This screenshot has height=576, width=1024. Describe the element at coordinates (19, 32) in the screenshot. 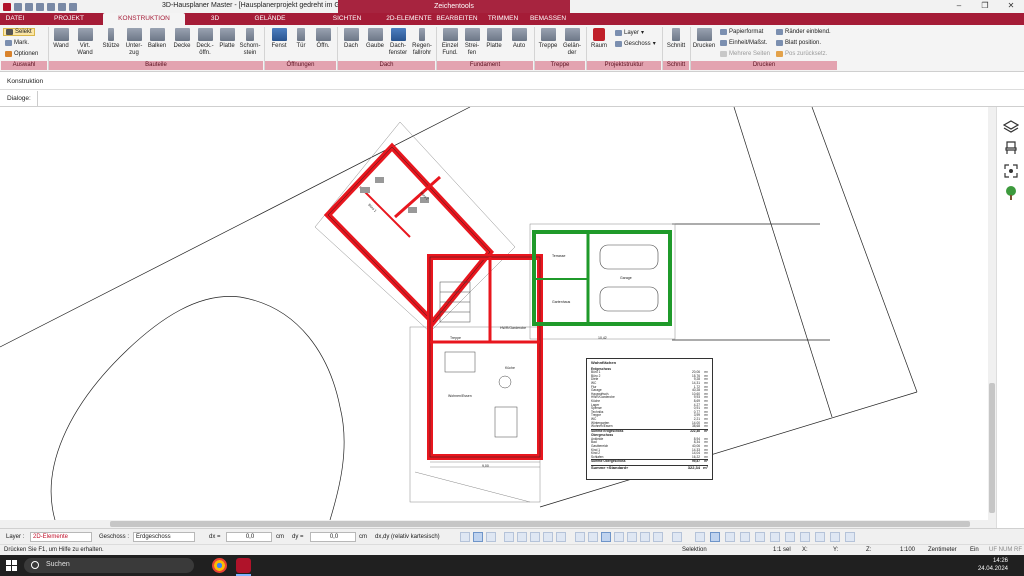

I see `select-button: Selekt` at that location.